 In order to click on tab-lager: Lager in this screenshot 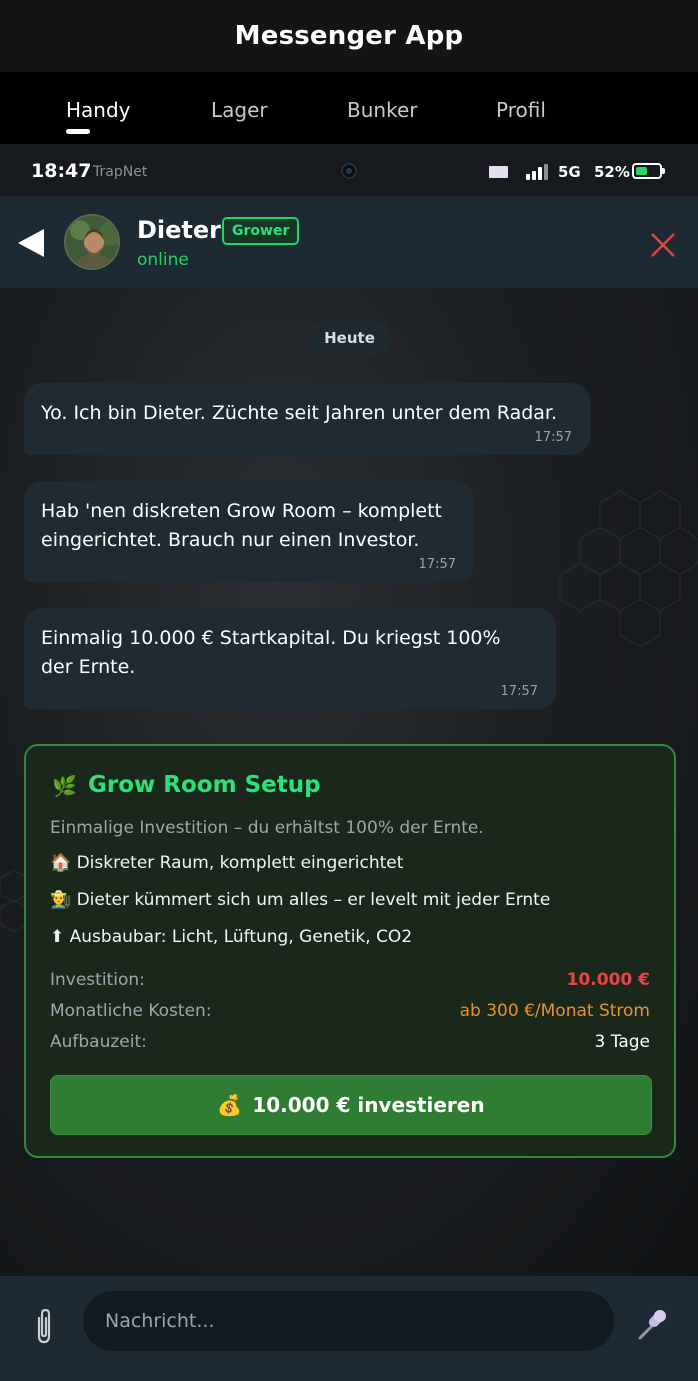, I will do `click(239, 110)`.